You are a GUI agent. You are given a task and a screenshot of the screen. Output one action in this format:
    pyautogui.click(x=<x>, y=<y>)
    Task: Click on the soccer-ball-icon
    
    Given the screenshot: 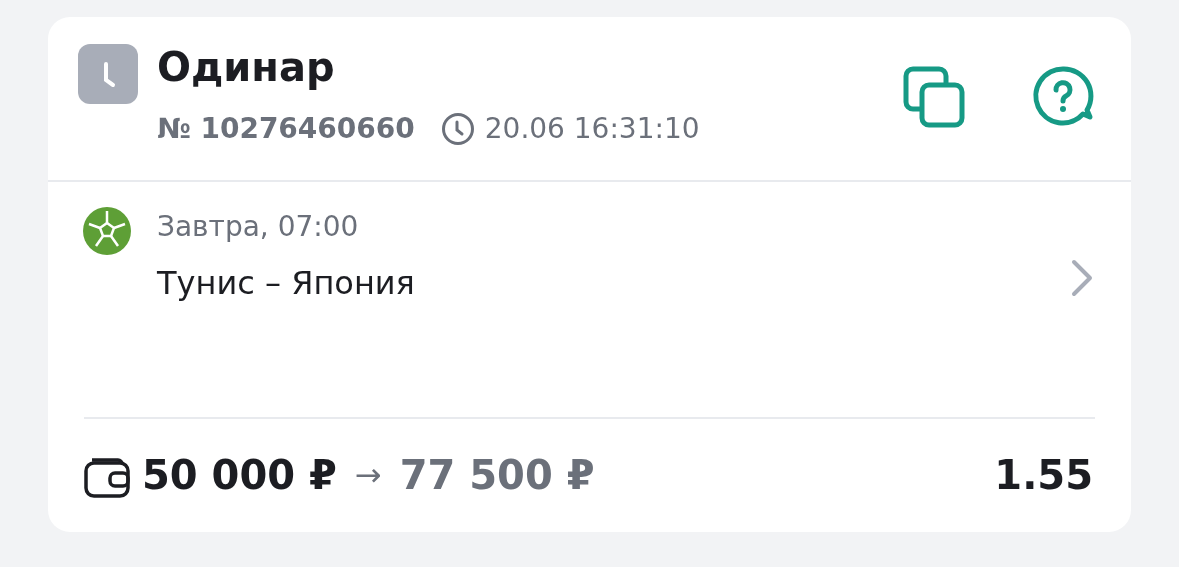 What is the action you would take?
    pyautogui.click(x=107, y=231)
    